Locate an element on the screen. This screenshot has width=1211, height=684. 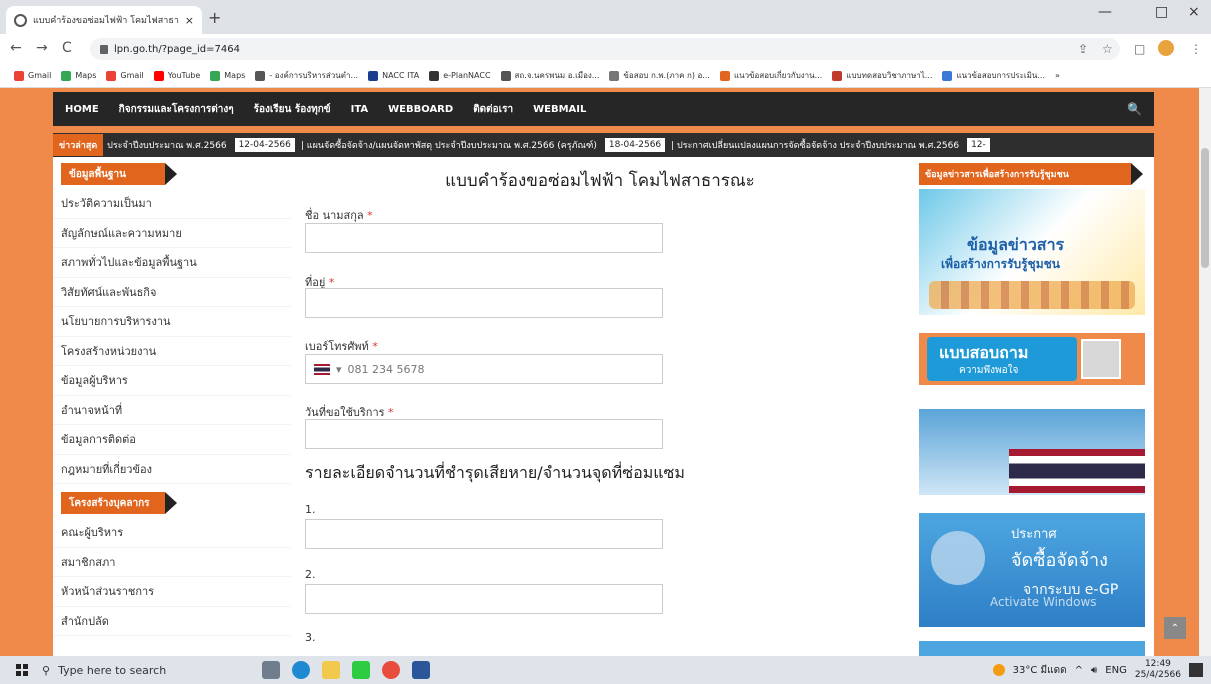
notification-icon is located at coordinates (1196, 670).